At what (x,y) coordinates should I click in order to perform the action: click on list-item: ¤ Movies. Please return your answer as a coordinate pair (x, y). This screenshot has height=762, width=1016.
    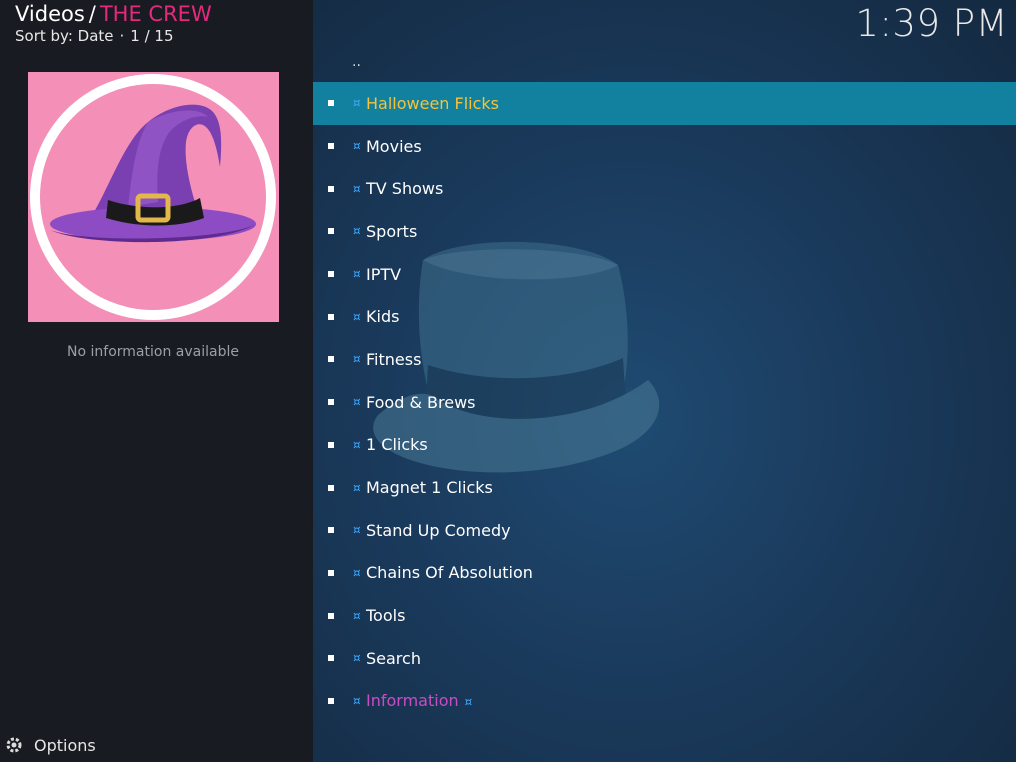
    Looking at the image, I should click on (664, 146).